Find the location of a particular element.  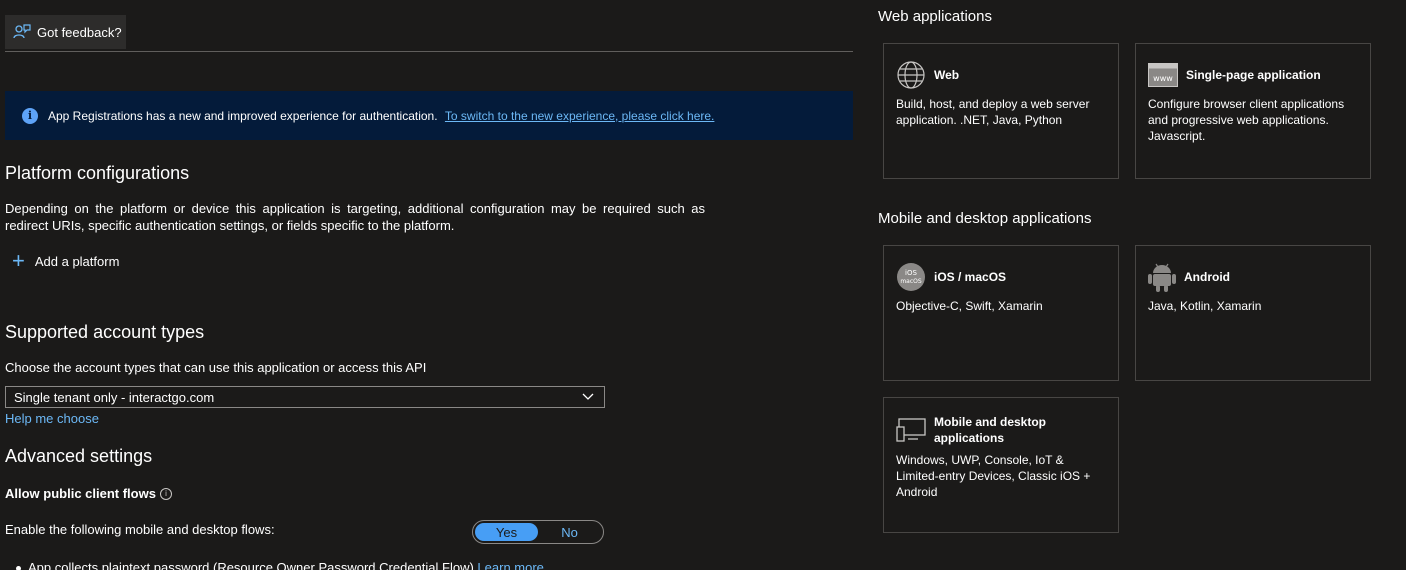

android-icon is located at coordinates (1162, 277).